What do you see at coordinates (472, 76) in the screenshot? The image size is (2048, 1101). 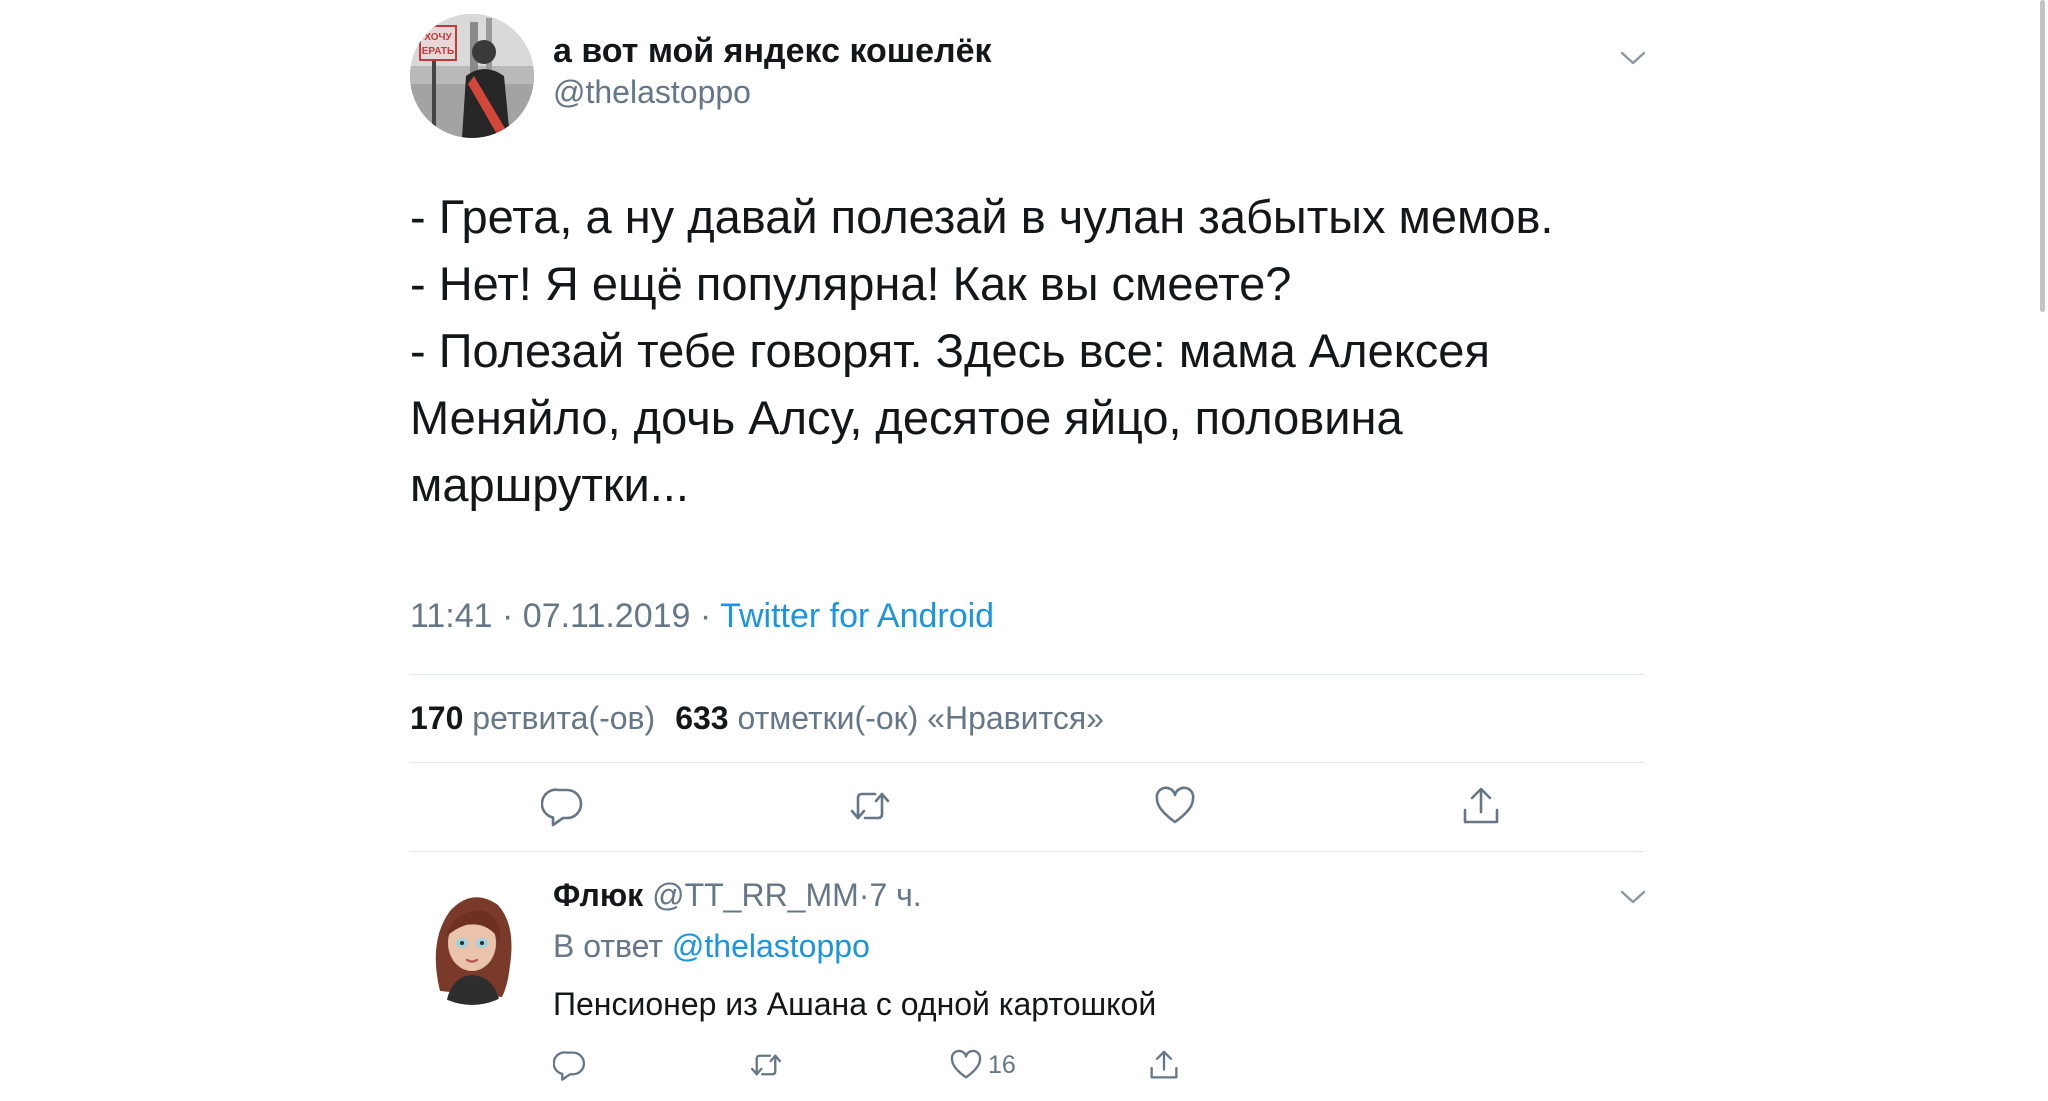 I see `author-avatar: ХОЧУ ЕРАТЬ` at bounding box center [472, 76].